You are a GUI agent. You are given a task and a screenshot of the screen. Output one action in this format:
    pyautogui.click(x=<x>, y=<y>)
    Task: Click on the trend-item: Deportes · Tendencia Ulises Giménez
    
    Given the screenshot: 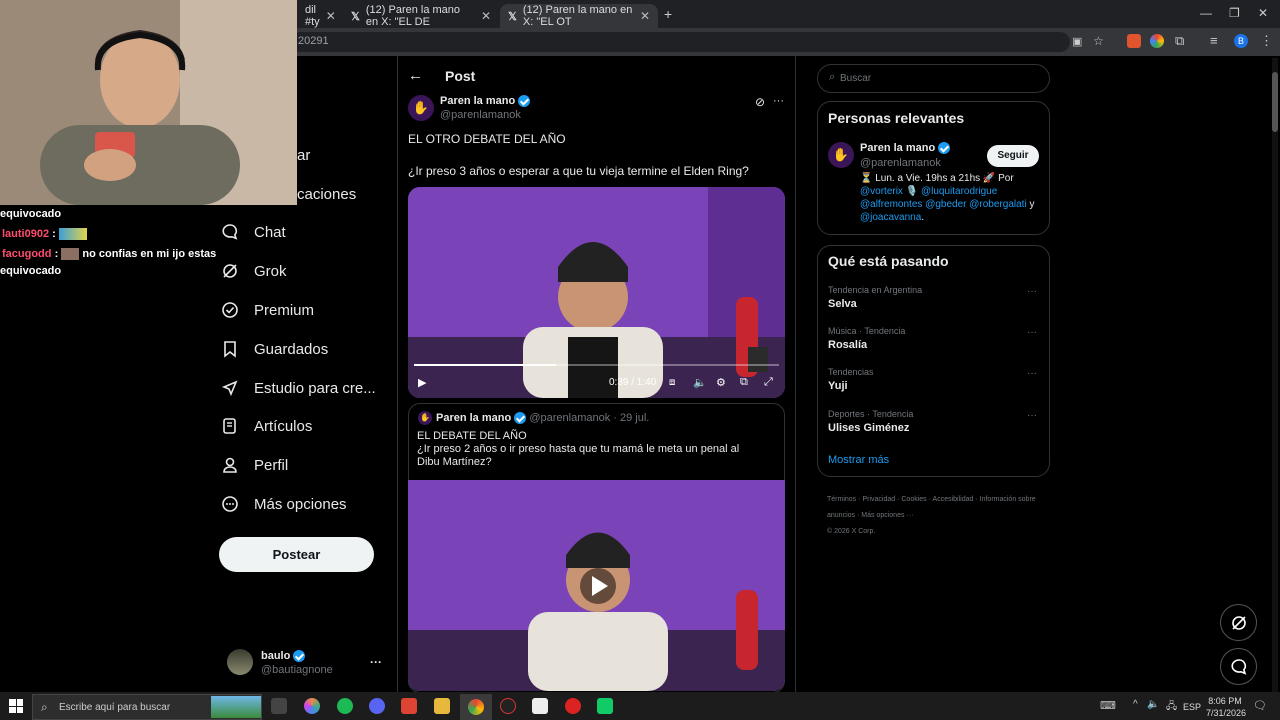 What is the action you would take?
    pyautogui.click(x=870, y=421)
    